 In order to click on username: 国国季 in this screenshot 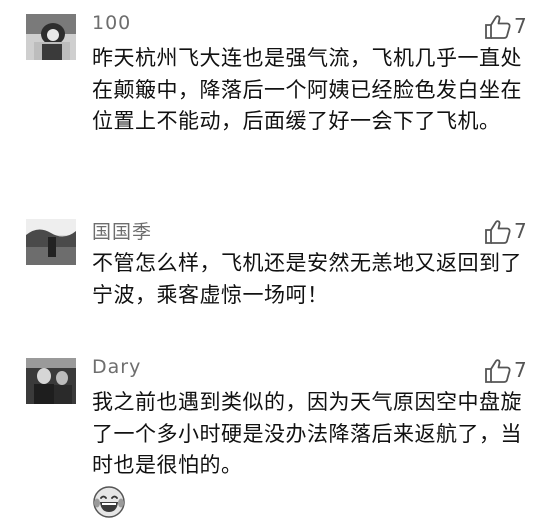, I will do `click(122, 230)`.